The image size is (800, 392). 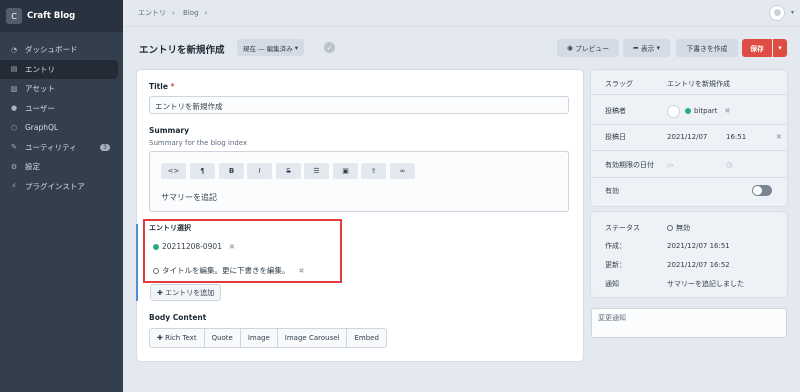 What do you see at coordinates (670, 228) in the screenshot?
I see `status-disabled-icon` at bounding box center [670, 228].